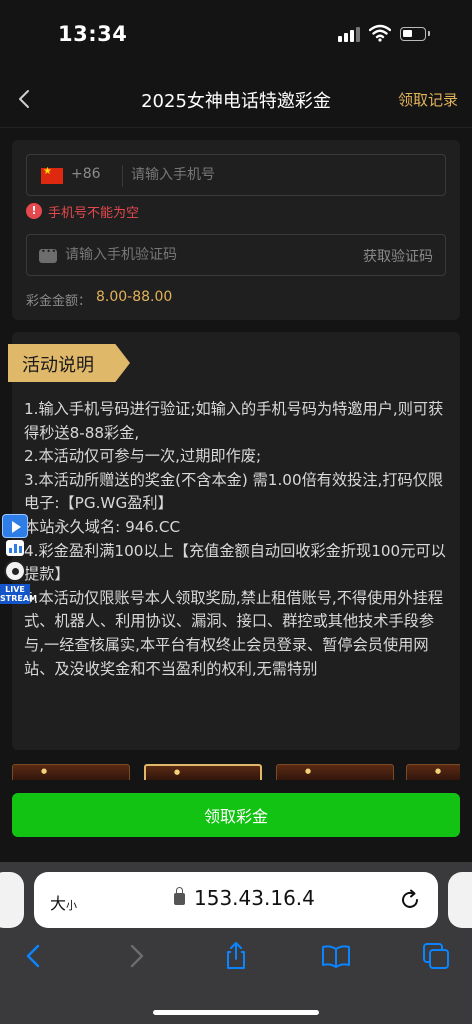  I want to click on description-line: 本站永久域名: 946.CC, so click(102, 526).